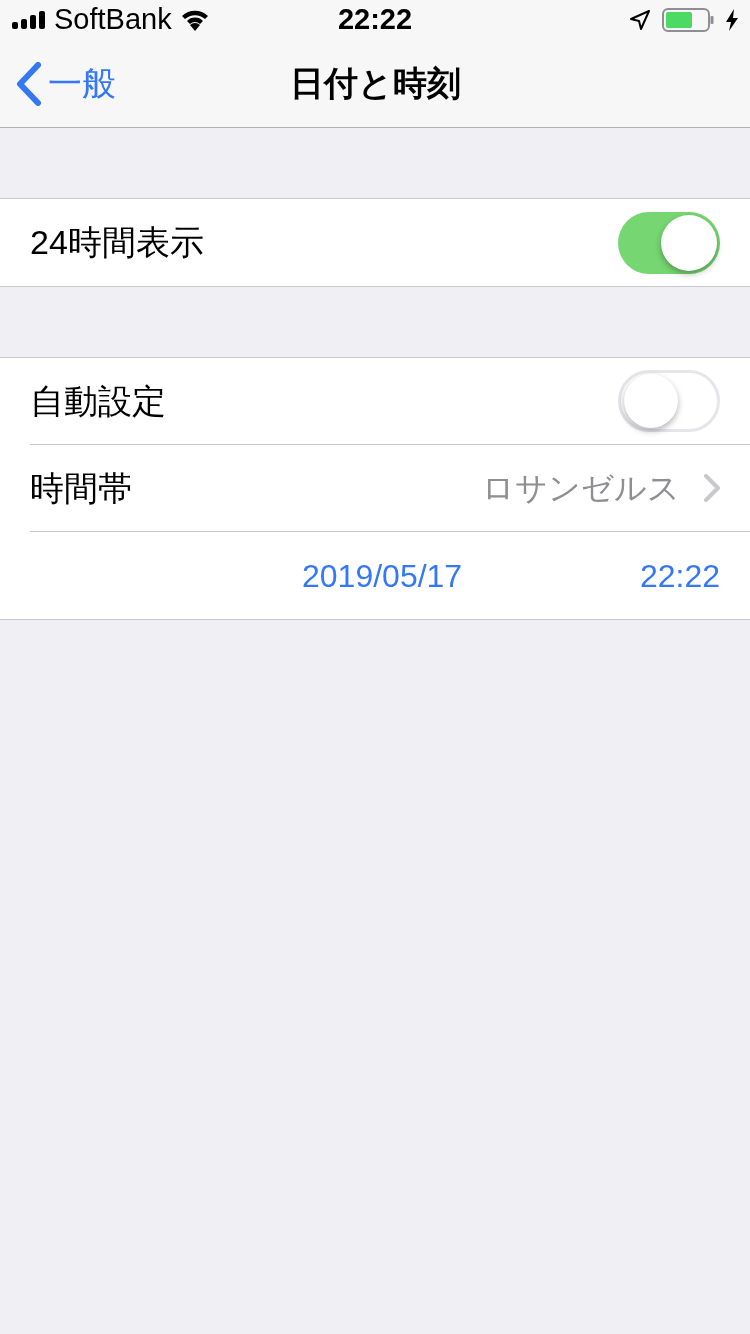 This screenshot has width=750, height=1334. I want to click on settings-row: 時間帯 ロサンゼルス, so click(375, 488).